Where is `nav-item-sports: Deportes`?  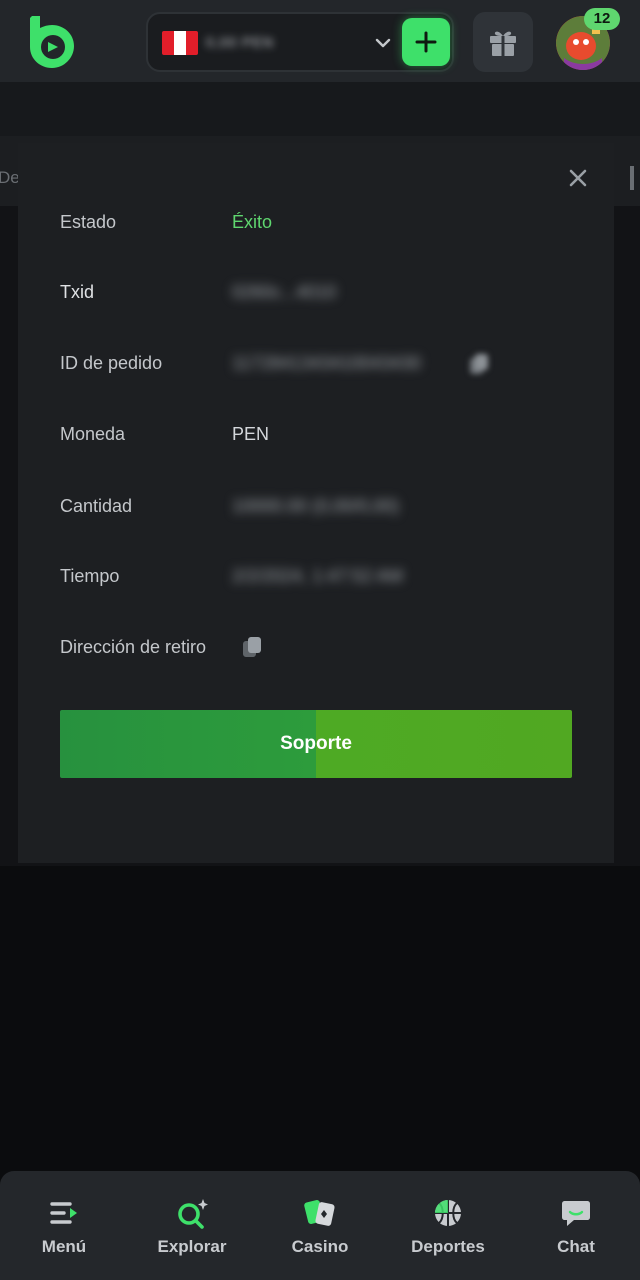 nav-item-sports: Deportes is located at coordinates (448, 1225).